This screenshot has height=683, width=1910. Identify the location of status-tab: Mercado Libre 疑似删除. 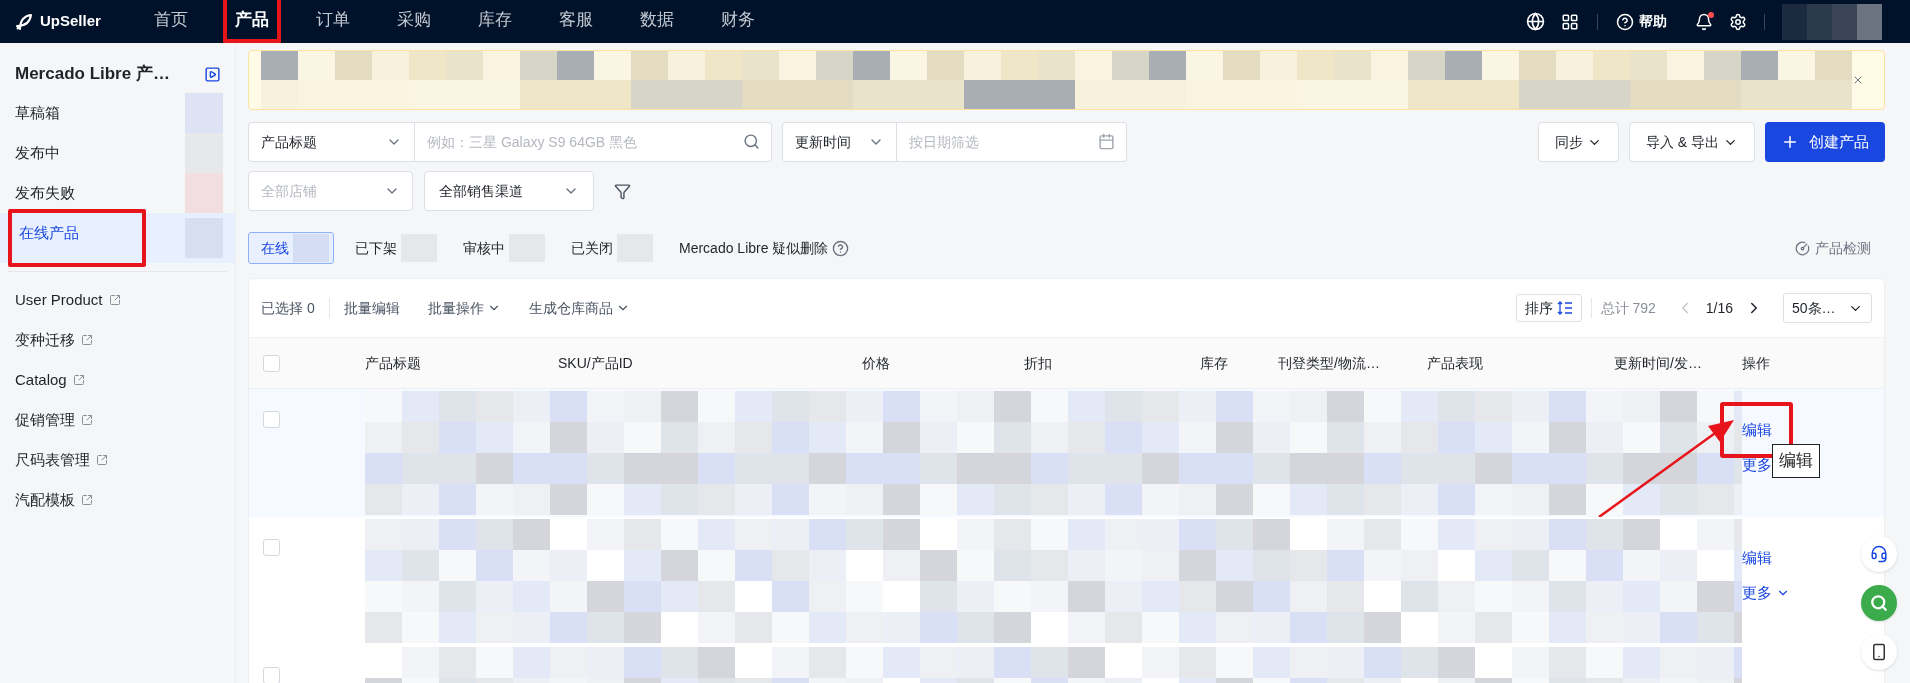
(760, 248).